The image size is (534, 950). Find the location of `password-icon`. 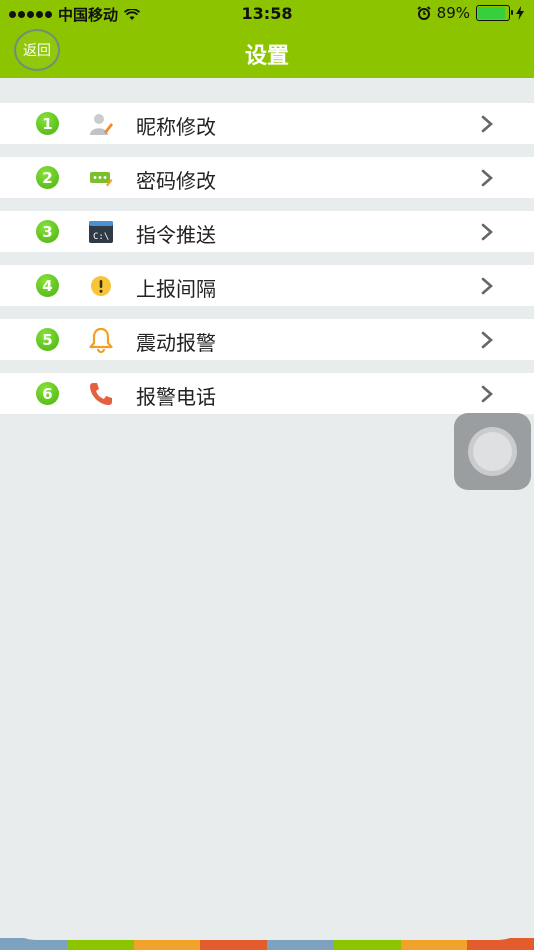

password-icon is located at coordinates (101, 178).